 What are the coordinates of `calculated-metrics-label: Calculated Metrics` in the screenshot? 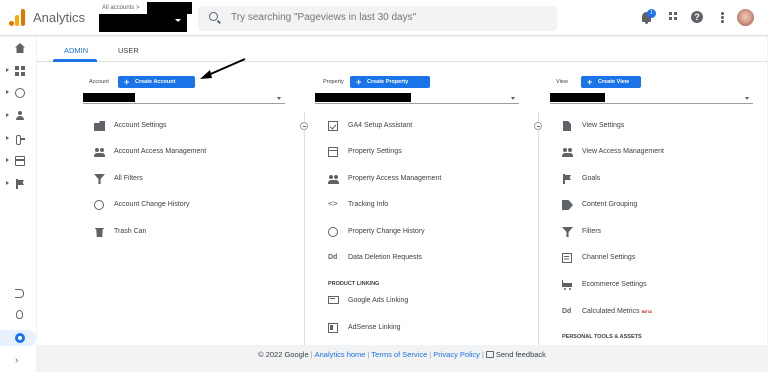 It's located at (611, 311).